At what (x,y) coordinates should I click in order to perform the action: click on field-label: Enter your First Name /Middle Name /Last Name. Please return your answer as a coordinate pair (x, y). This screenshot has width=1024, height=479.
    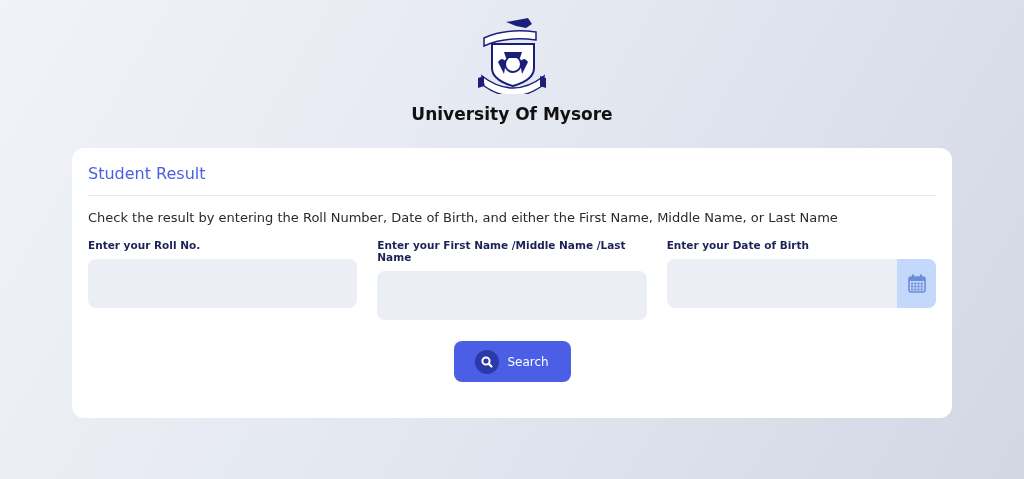
    Looking at the image, I should click on (502, 251).